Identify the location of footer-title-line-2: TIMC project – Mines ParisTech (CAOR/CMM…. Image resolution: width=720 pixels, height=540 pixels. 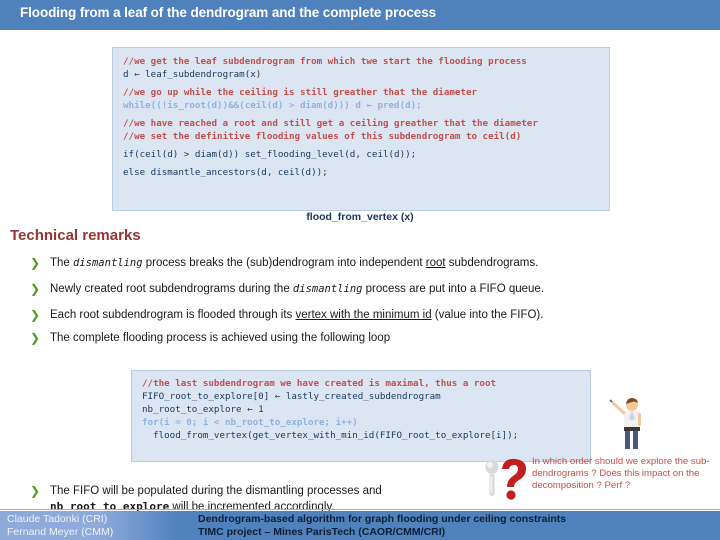
(322, 532).